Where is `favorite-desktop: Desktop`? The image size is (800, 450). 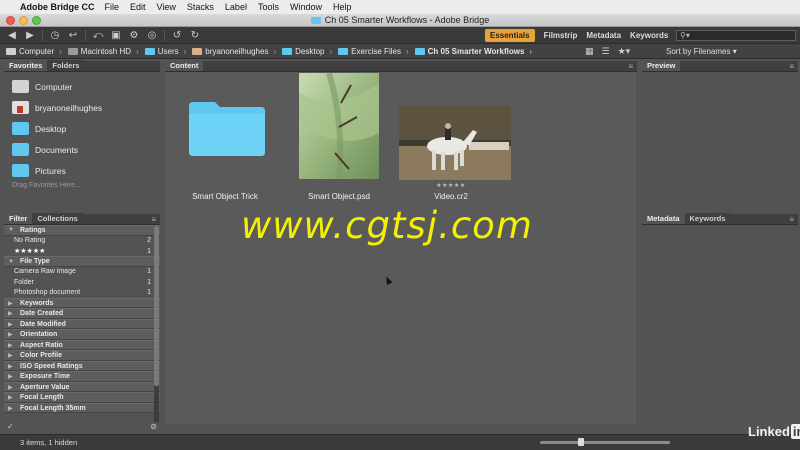
favorite-desktop: Desktop is located at coordinates (82, 128).